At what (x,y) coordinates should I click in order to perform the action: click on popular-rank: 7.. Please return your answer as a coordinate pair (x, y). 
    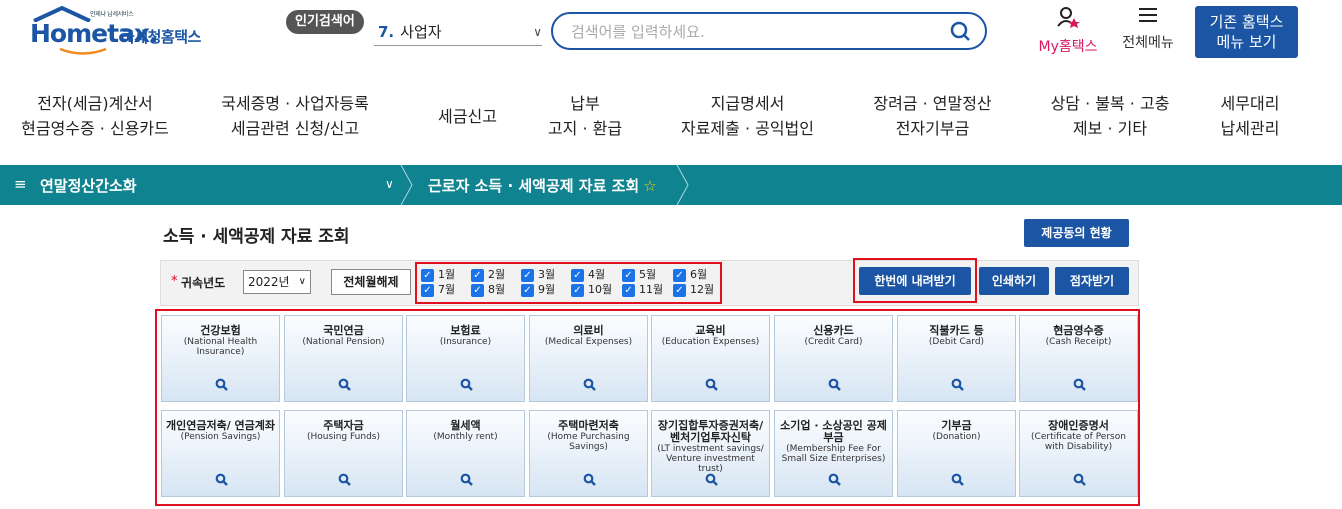
    Looking at the image, I should click on (386, 32).